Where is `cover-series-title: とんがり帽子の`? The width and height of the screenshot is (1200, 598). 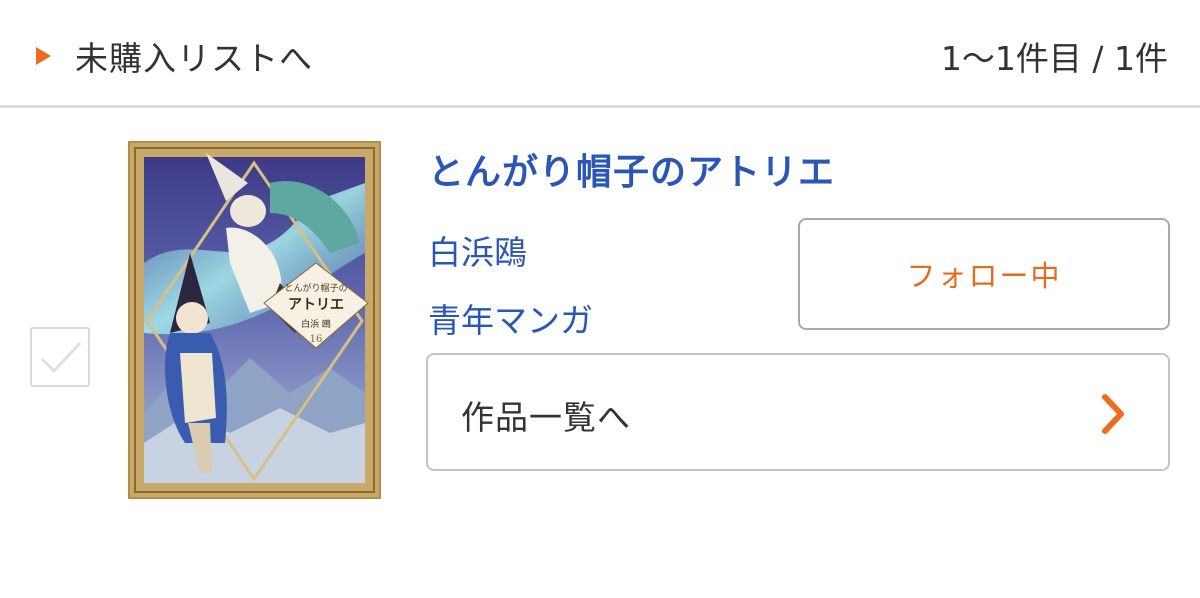
cover-series-title: とんがり帽子の is located at coordinates (315, 288).